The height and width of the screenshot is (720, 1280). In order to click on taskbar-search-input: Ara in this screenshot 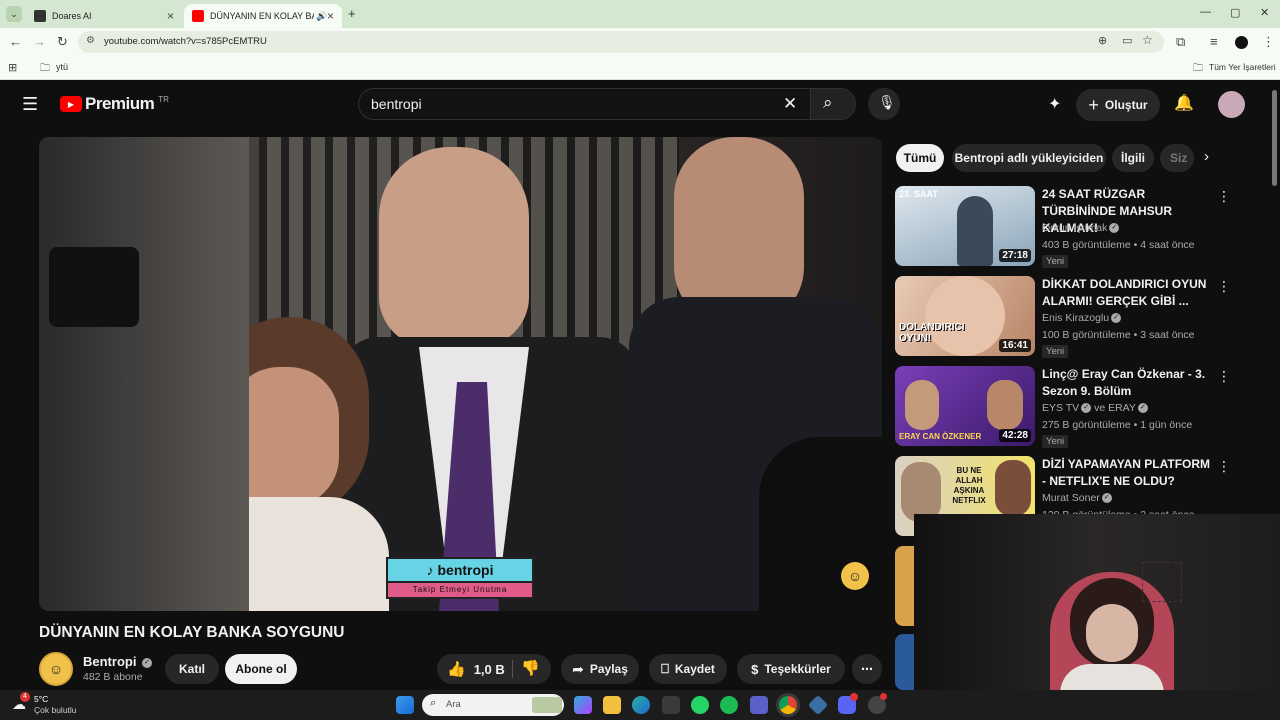, I will do `click(453, 704)`.